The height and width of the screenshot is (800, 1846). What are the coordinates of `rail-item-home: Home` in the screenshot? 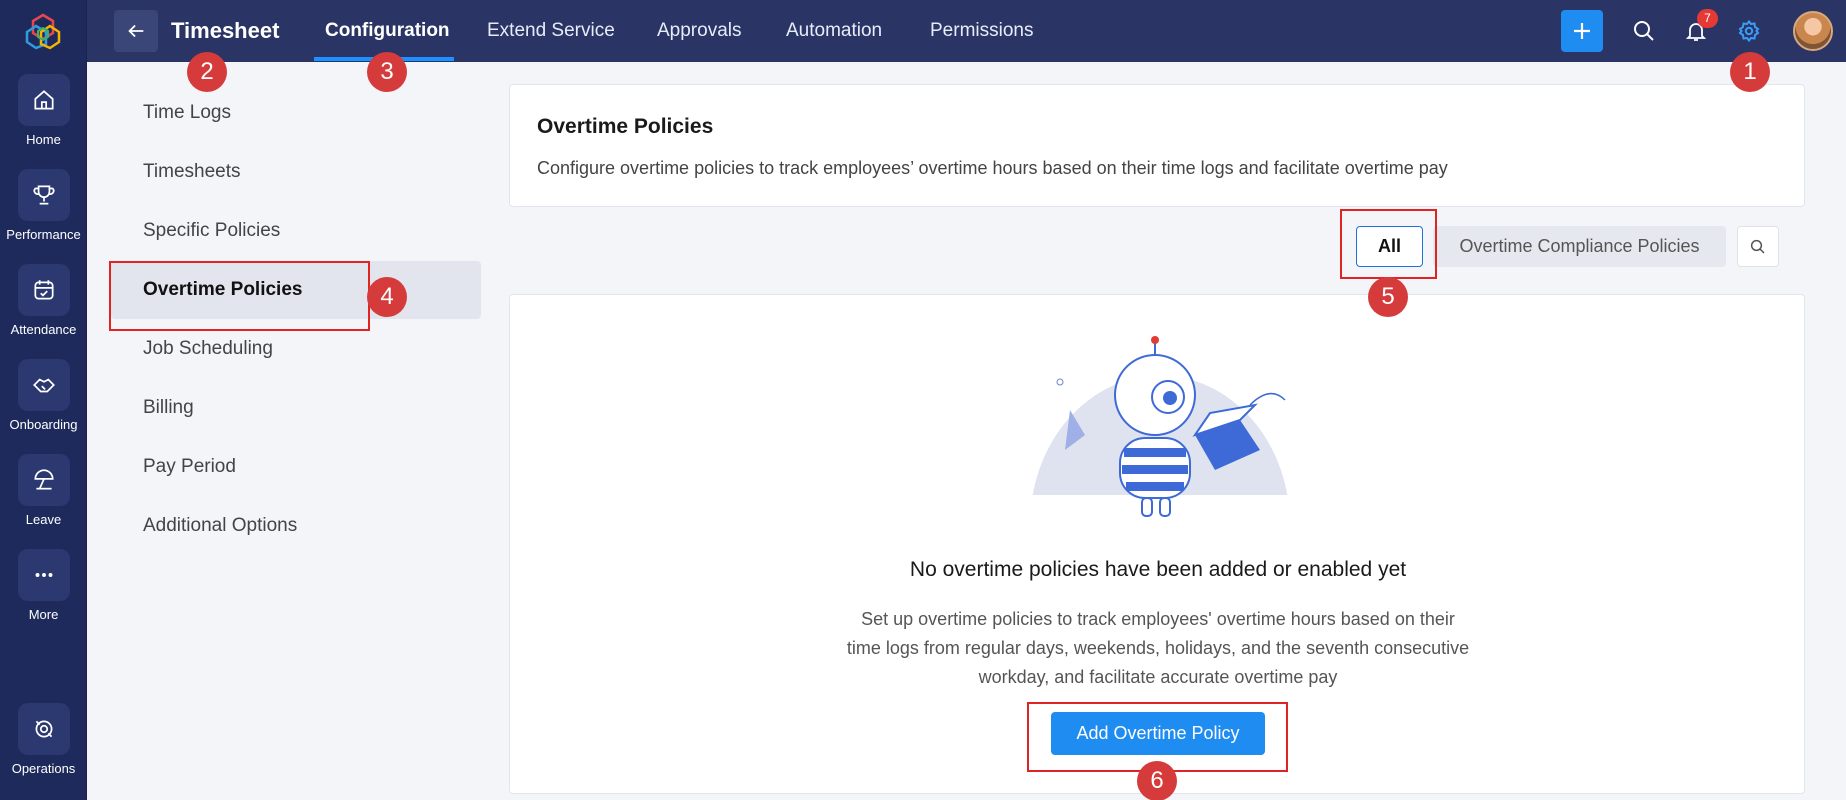 It's located at (43, 110).